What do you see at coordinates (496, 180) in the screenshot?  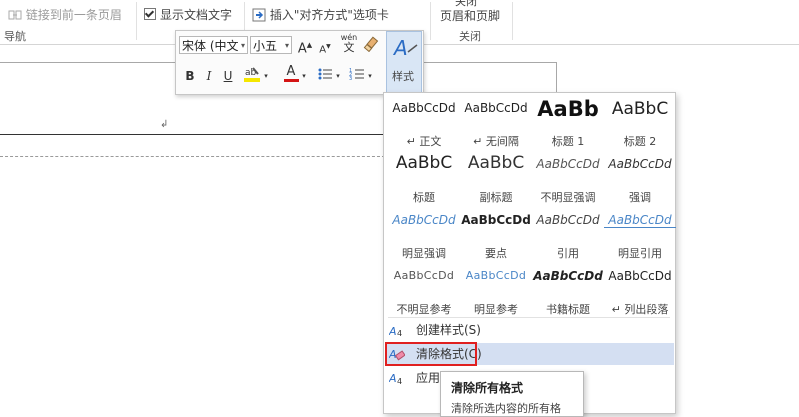 I see `style-swatch: AaBbC 副标题` at bounding box center [496, 180].